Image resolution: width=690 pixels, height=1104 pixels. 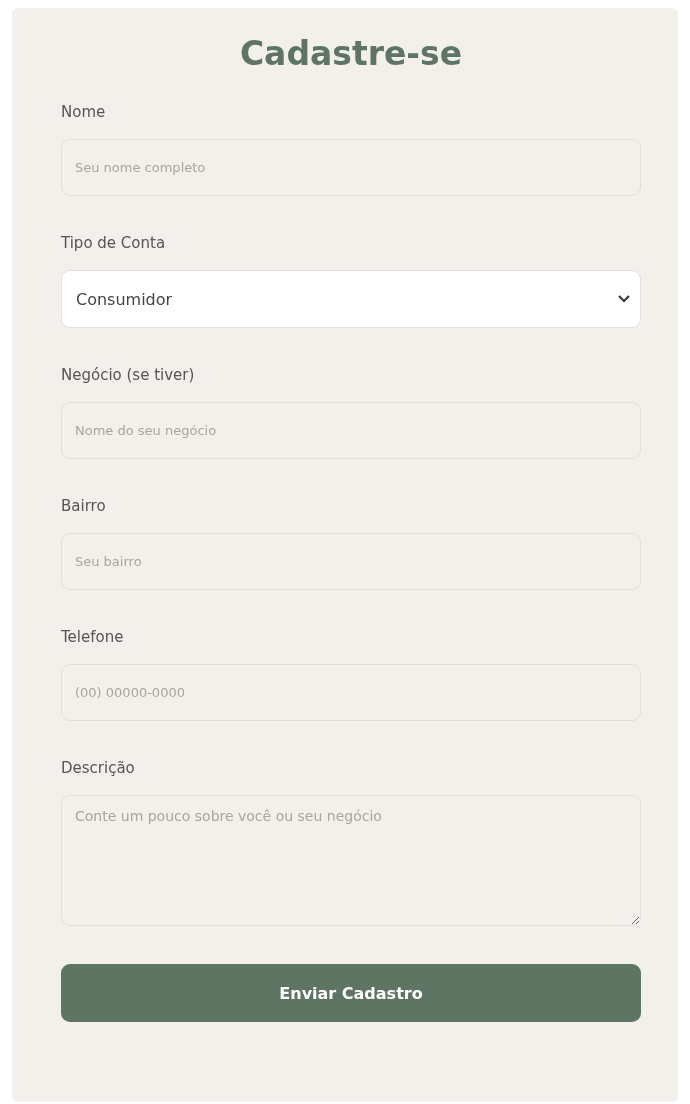 I want to click on input-field: Seu bairro, so click(x=351, y=561).